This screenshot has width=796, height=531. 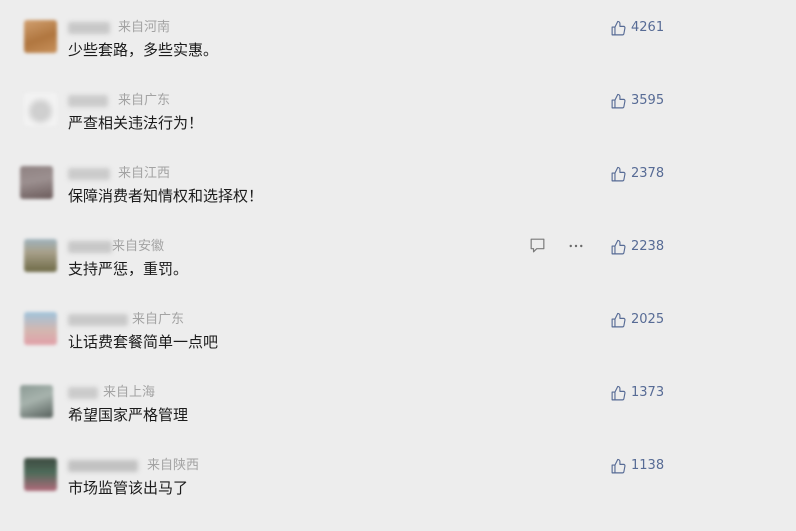 I want to click on comment-item: 来自河南 少些套路，多些实惠。 4261, so click(x=398, y=56).